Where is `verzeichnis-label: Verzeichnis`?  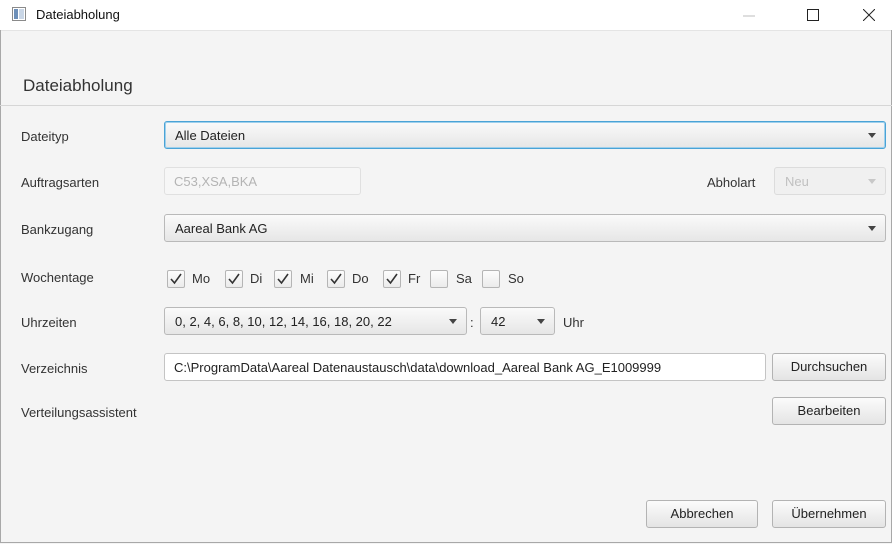 verzeichnis-label: Verzeichnis is located at coordinates (54, 368).